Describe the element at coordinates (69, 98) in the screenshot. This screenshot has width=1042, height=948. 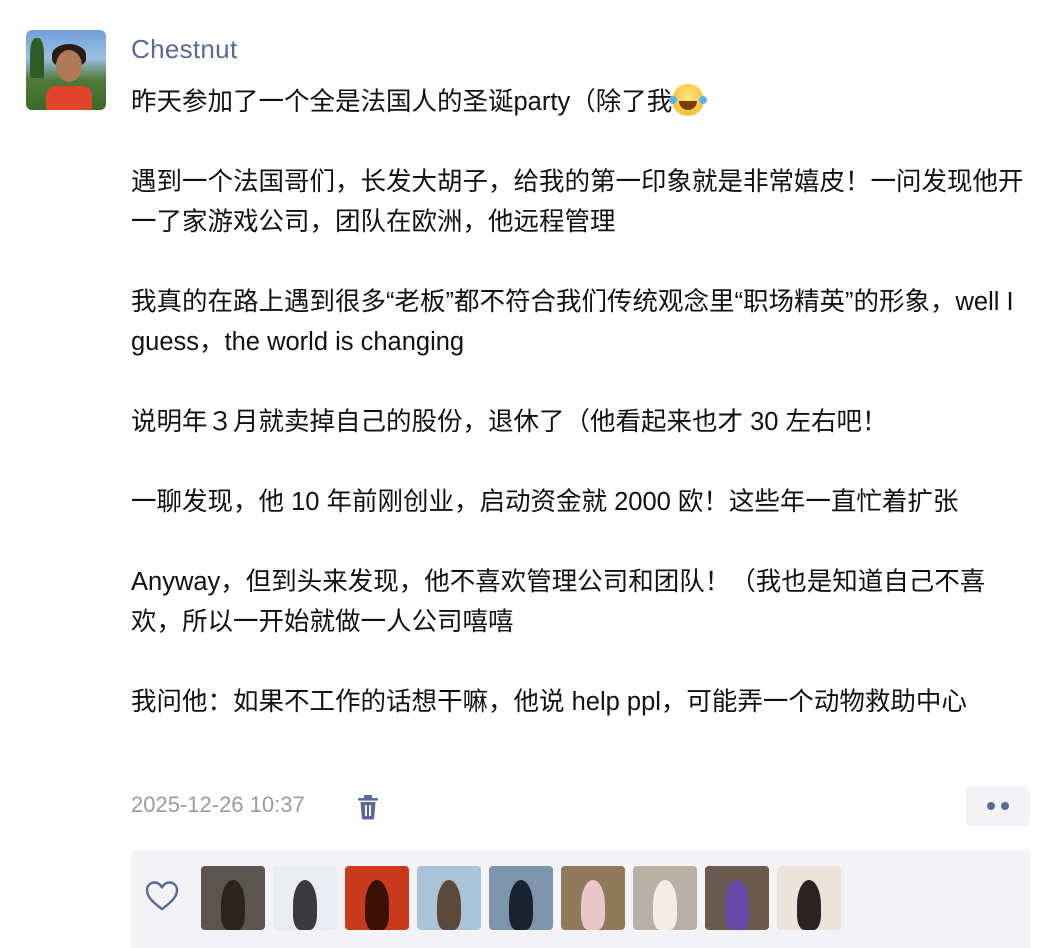
I see `avatar-top` at that location.